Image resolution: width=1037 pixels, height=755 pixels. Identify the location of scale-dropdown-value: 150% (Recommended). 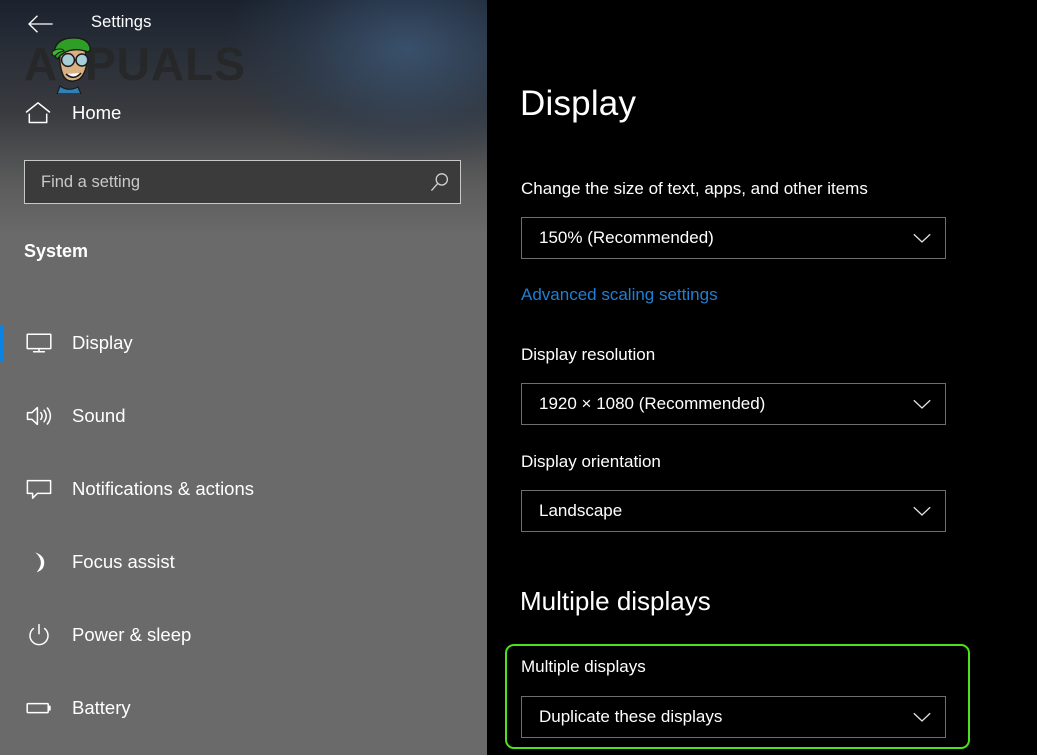
(626, 237).